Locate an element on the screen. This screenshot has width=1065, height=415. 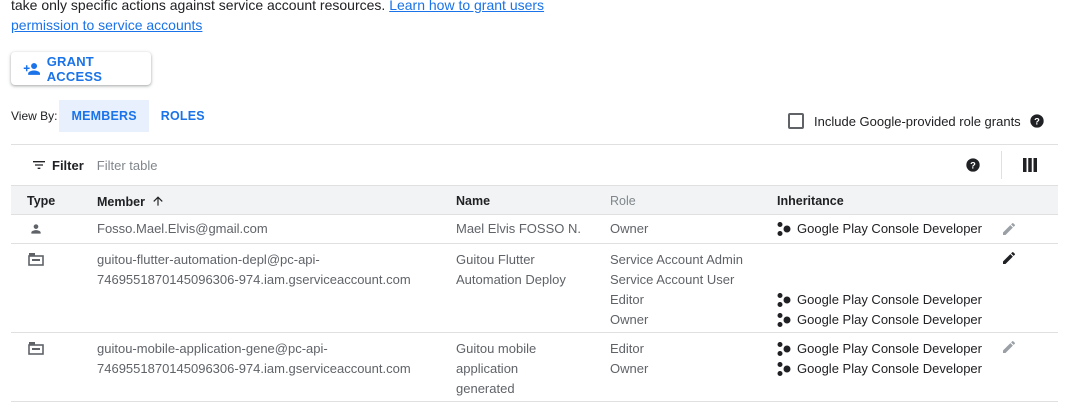
role-list: Owner is located at coordinates (629, 229).